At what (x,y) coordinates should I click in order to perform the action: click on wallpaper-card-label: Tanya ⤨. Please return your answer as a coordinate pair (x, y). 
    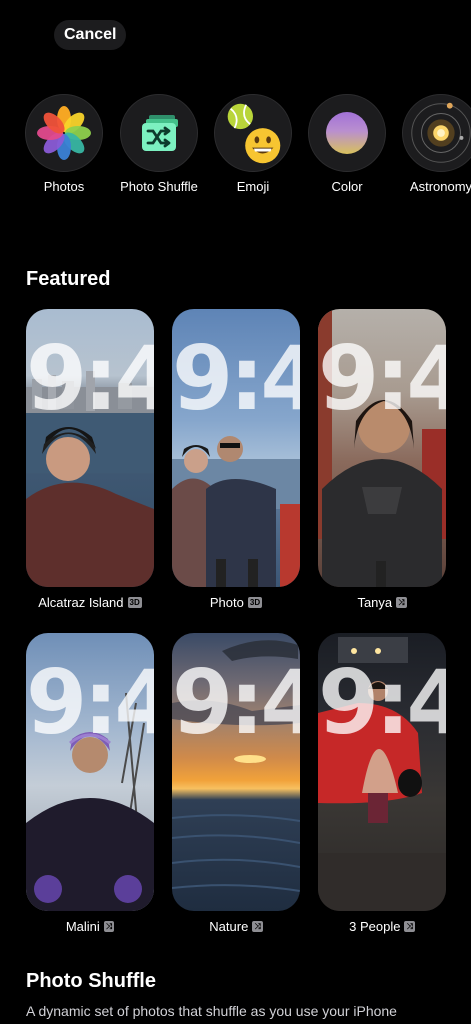
    Looking at the image, I should click on (382, 602).